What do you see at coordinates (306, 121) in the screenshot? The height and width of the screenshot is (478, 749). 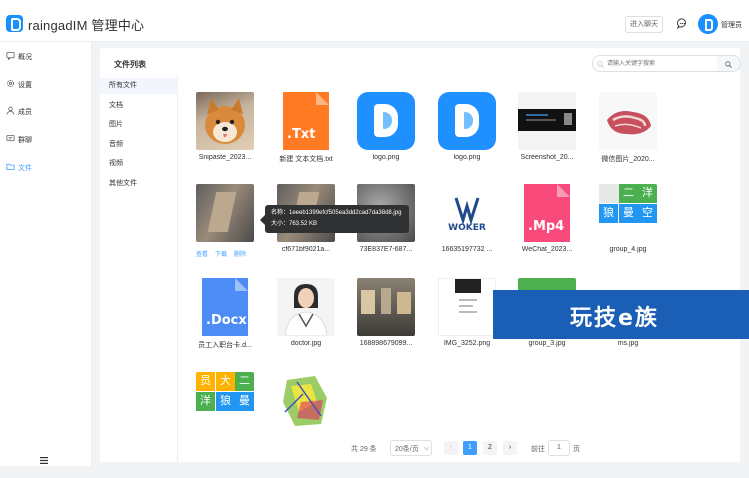 I see `txt-file-icon: .Txt` at bounding box center [306, 121].